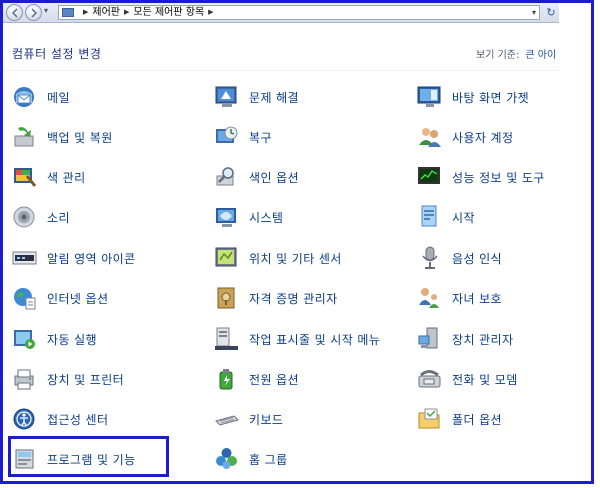  Describe the element at coordinates (80, 137) in the screenshot. I see `cp-item-label: 백업 및 복원` at that location.